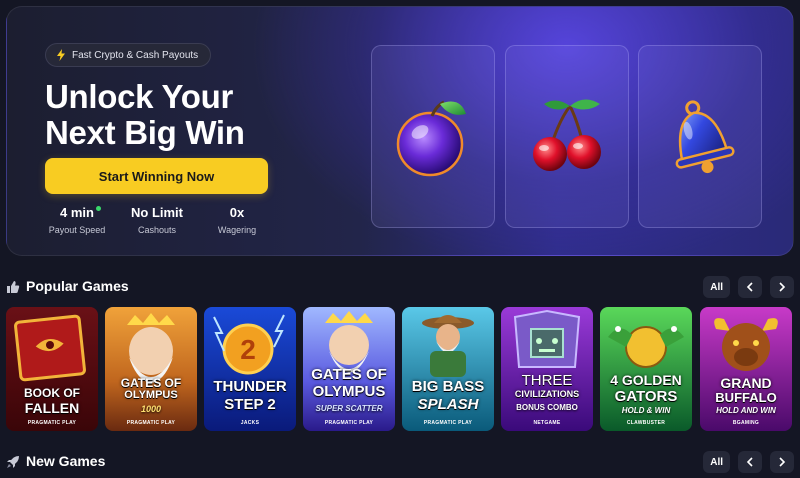 This screenshot has width=800, height=478. I want to click on game-title-line2: STEP 2, so click(250, 404).